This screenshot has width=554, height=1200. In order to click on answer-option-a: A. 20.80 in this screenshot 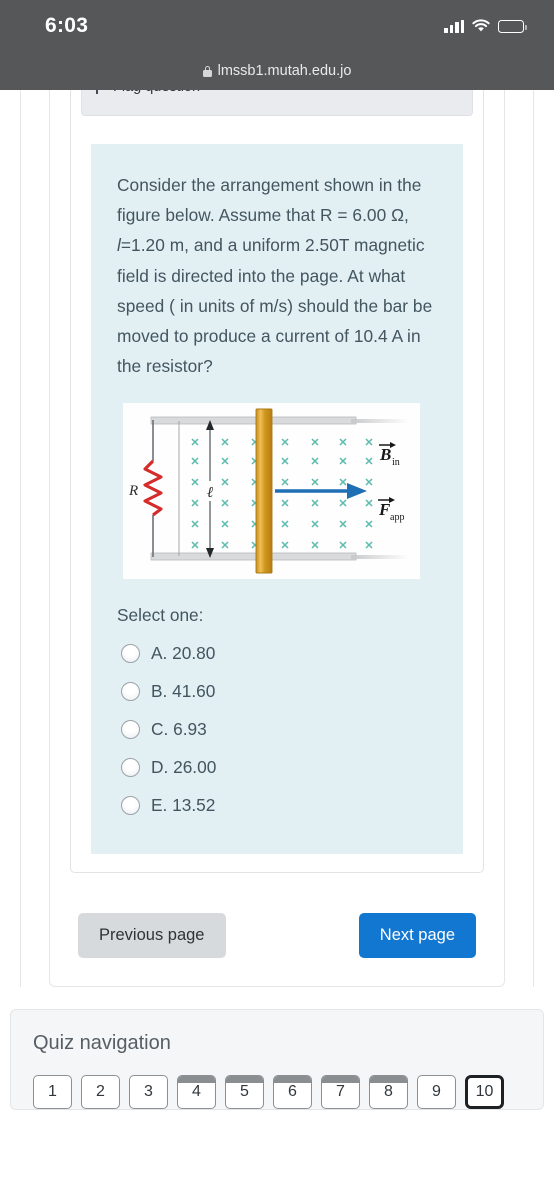, I will do `click(279, 653)`.